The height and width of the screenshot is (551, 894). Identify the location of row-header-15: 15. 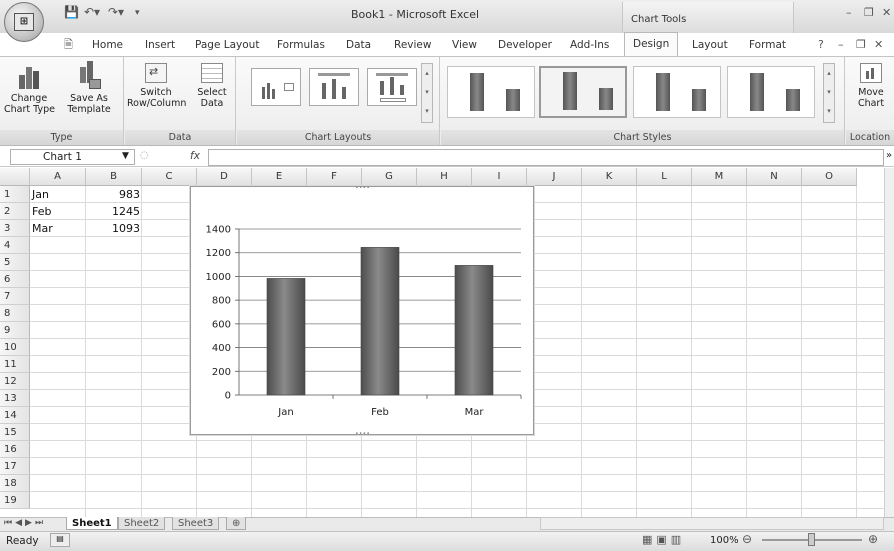
(15, 432).